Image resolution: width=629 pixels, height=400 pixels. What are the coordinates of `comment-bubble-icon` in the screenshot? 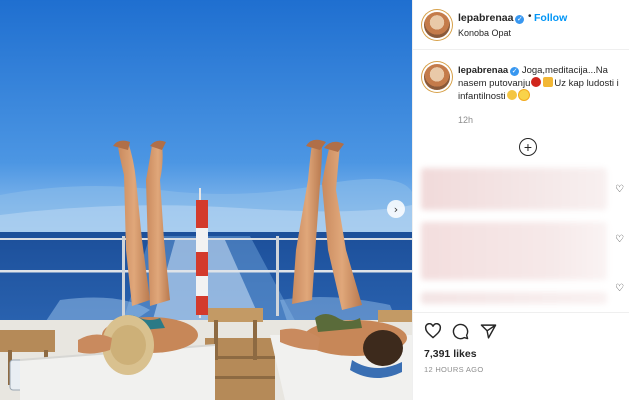 It's located at (460, 331).